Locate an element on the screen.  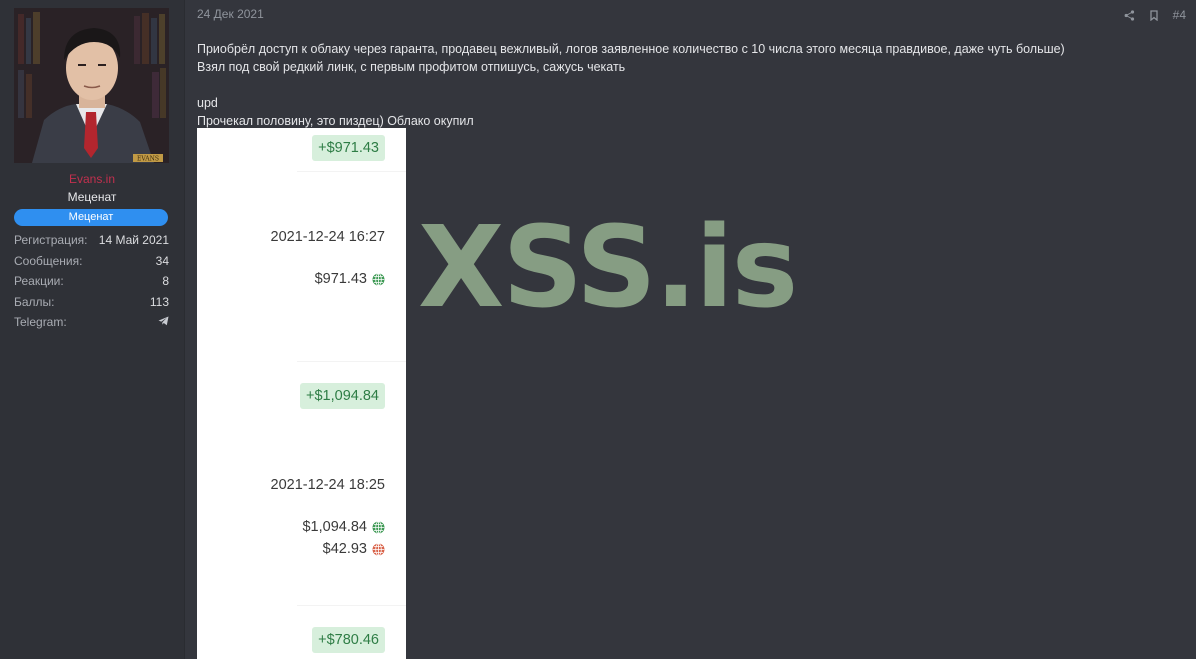
user-banner: Меценат is located at coordinates (91, 217).